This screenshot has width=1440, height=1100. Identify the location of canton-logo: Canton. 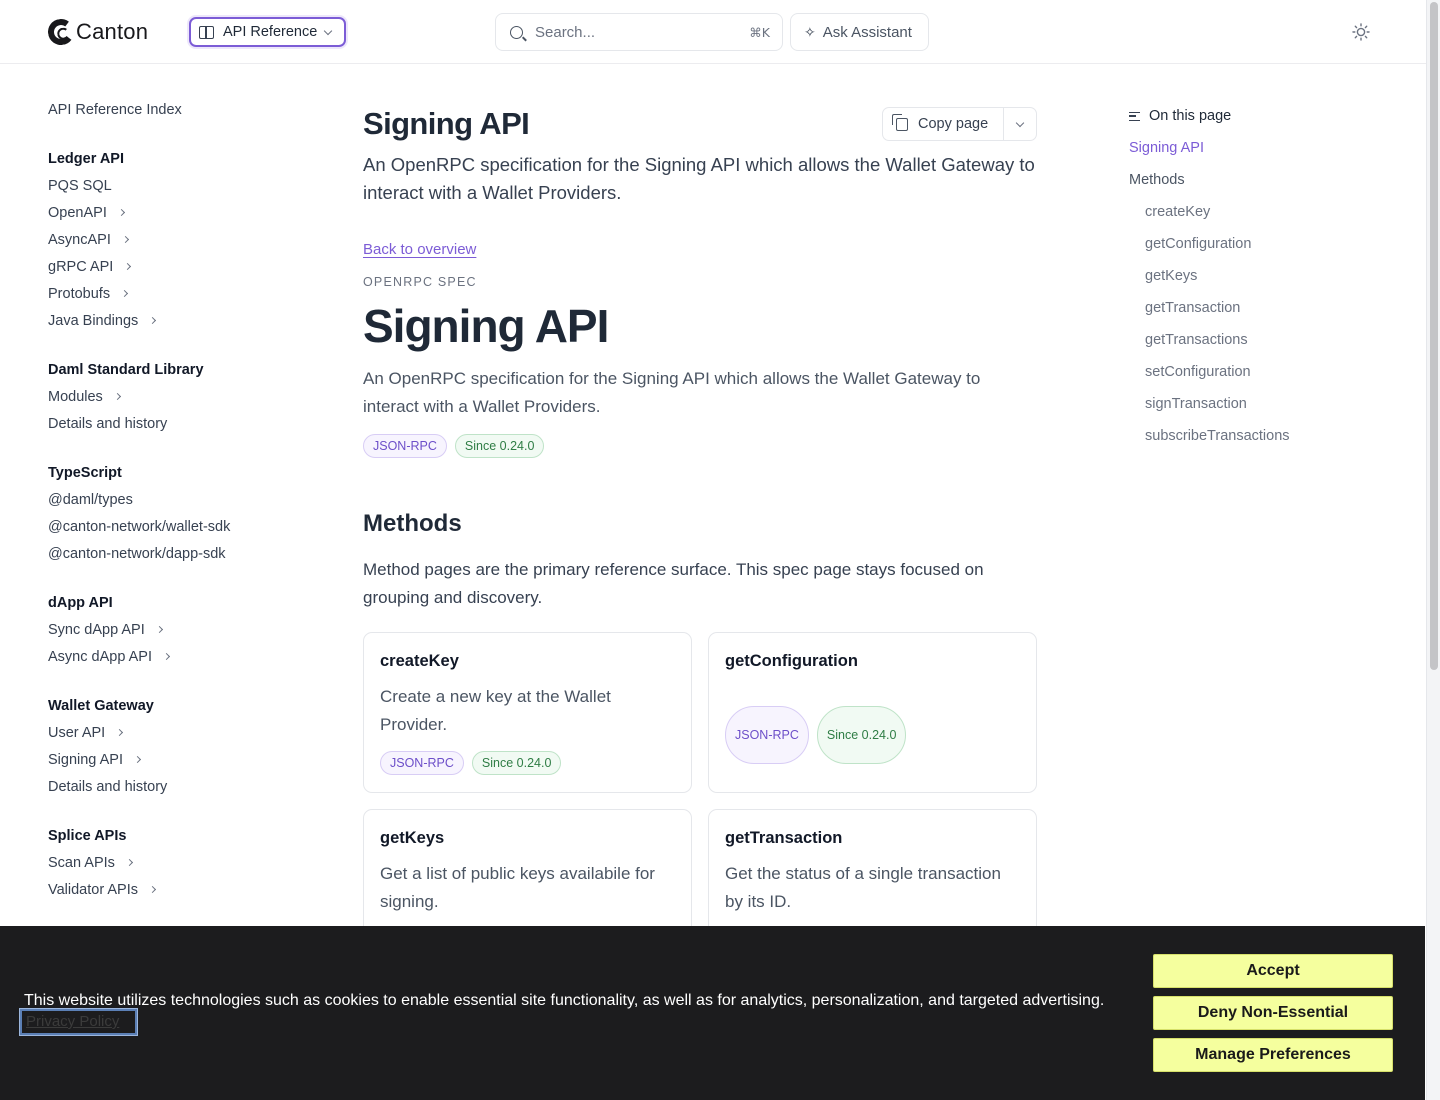
(97, 32).